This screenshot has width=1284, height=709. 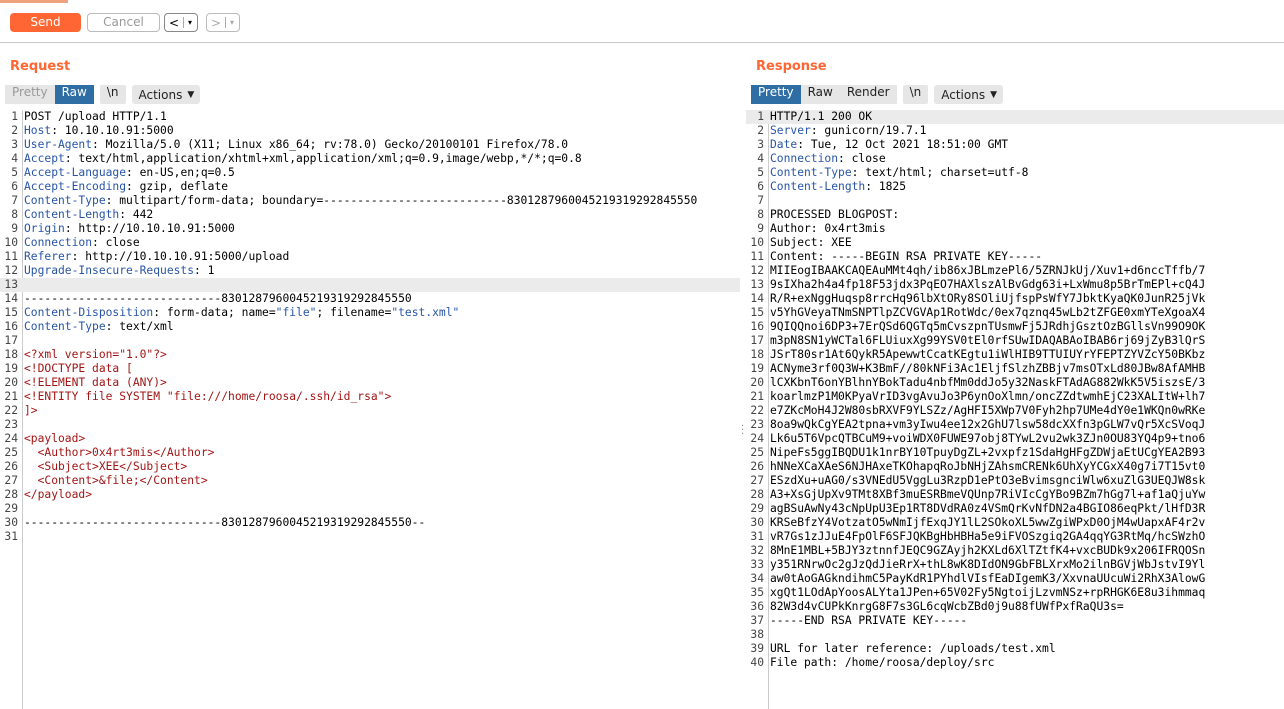 I want to click on cancel-button: Cancel, so click(x=123, y=22).